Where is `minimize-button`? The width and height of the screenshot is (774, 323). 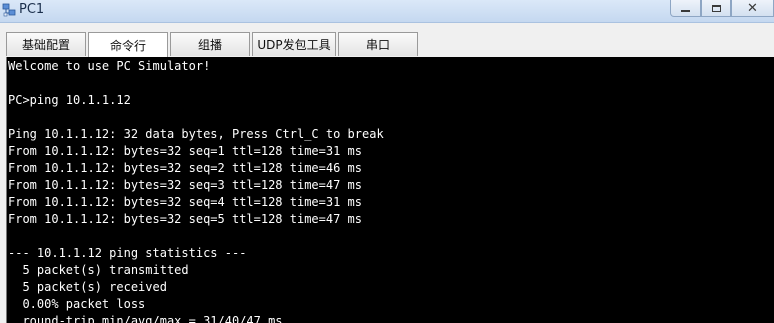
minimize-button is located at coordinates (685, 8).